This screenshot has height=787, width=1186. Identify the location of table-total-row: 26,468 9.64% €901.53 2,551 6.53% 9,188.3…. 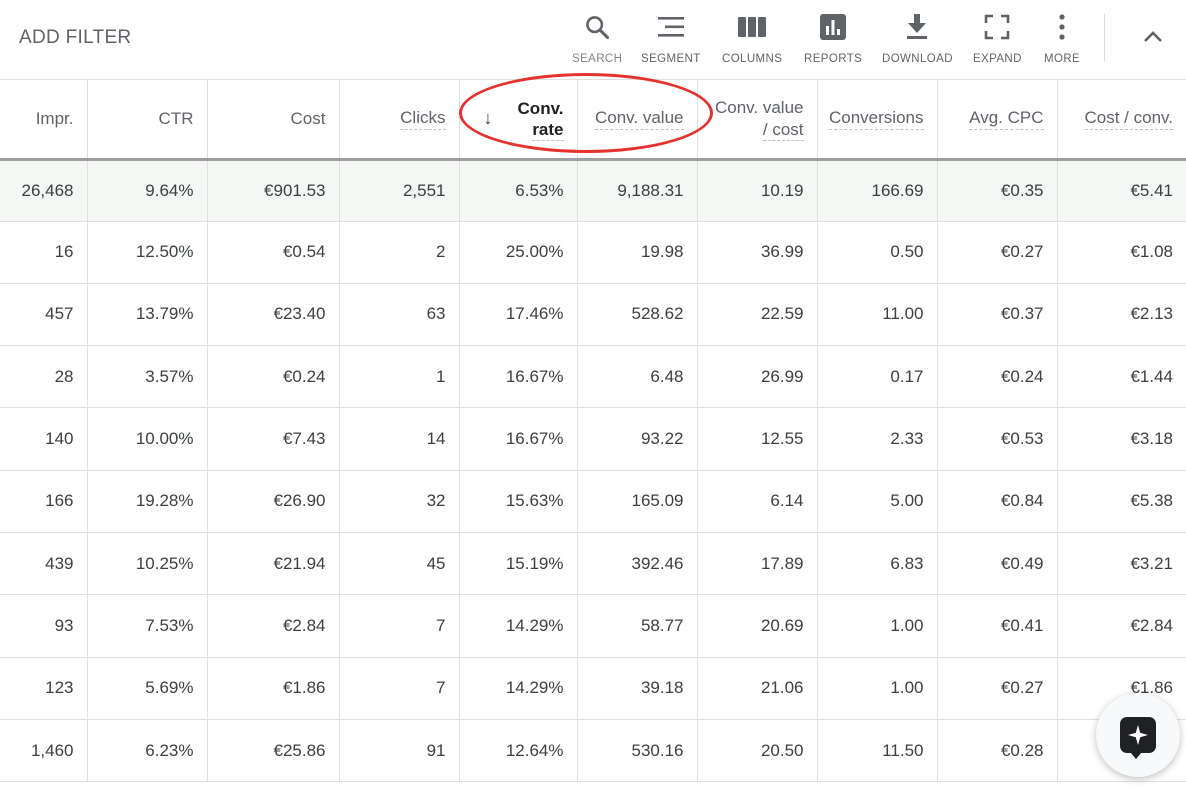
(593, 190).